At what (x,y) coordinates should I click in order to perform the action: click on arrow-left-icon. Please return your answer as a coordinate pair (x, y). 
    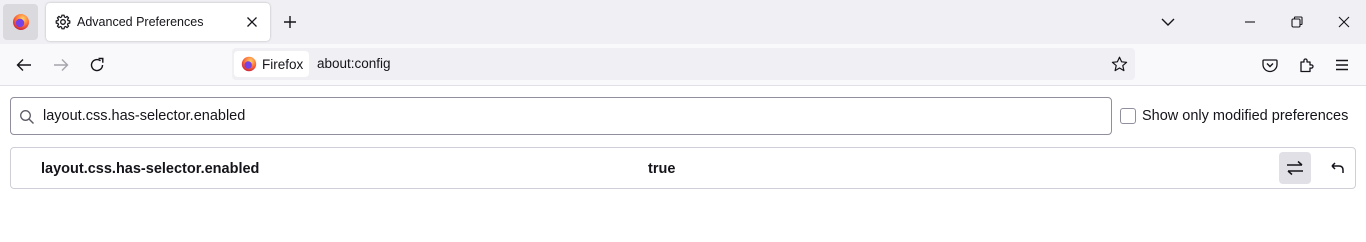
    Looking at the image, I should click on (23, 65).